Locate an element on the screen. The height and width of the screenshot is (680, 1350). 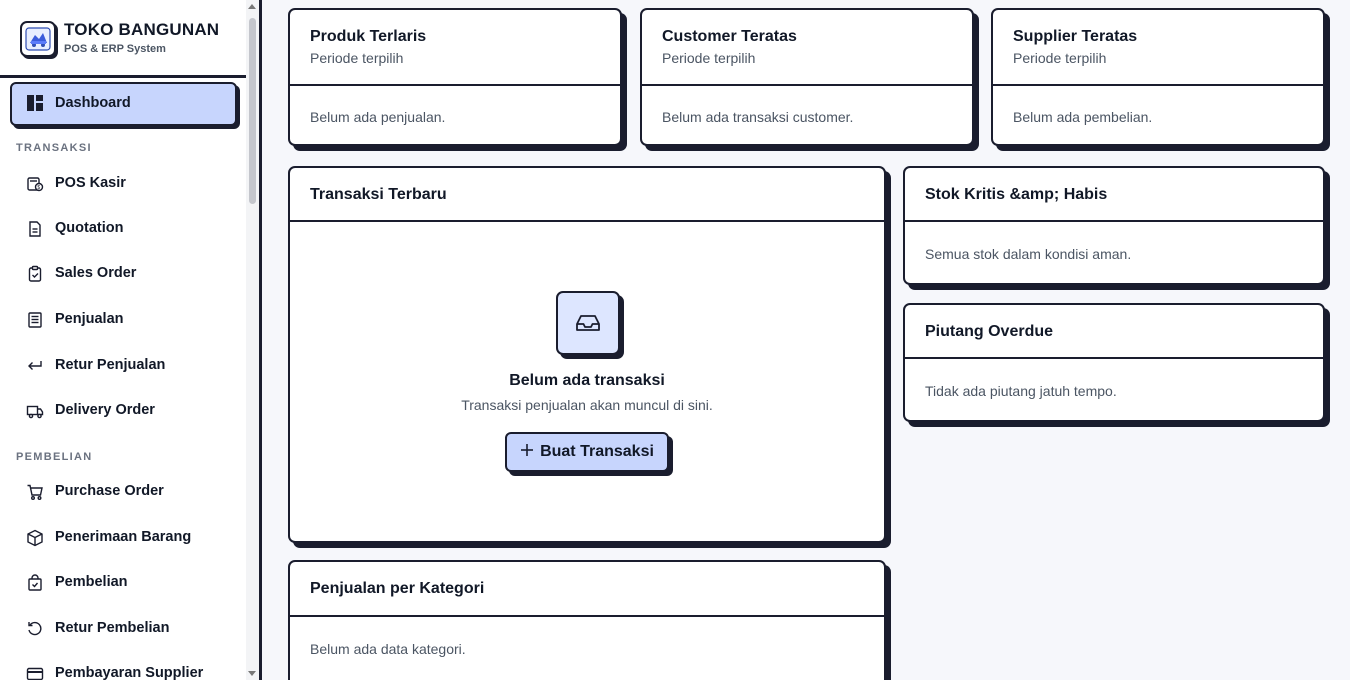
button-label: Buat Transaksi is located at coordinates (597, 451).